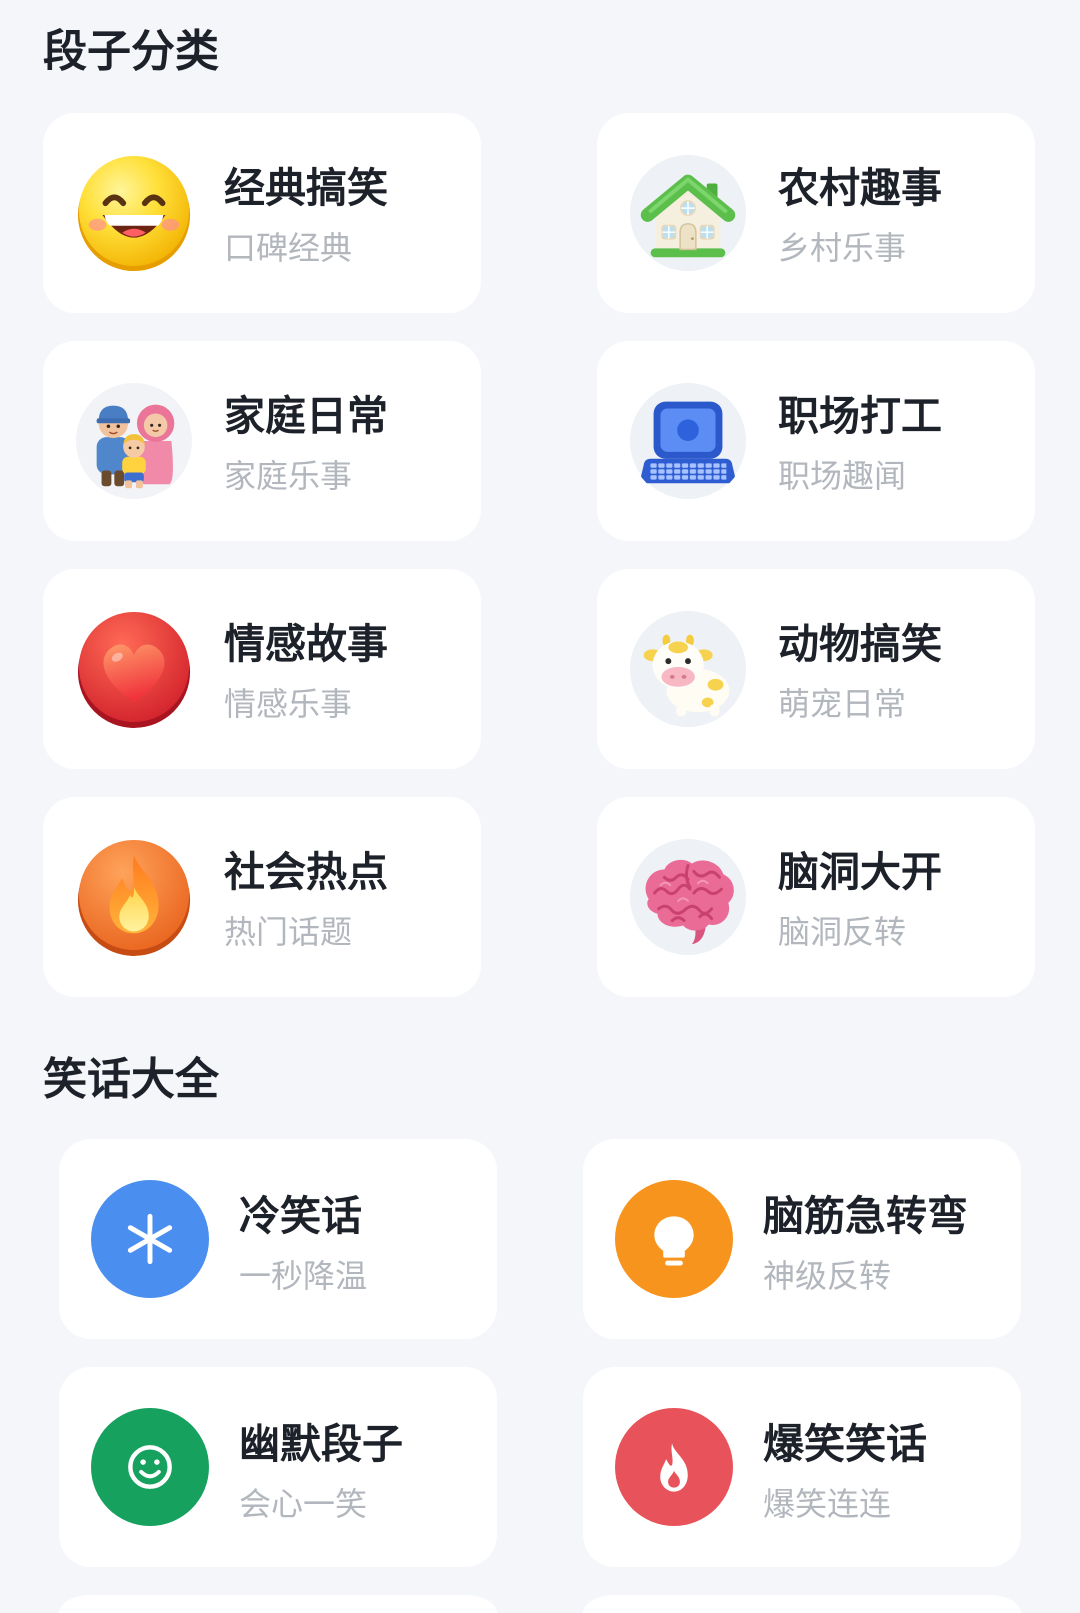 This screenshot has width=1080, height=1613. What do you see at coordinates (845, 1444) in the screenshot?
I see `card-title: 爆笑笑话` at bounding box center [845, 1444].